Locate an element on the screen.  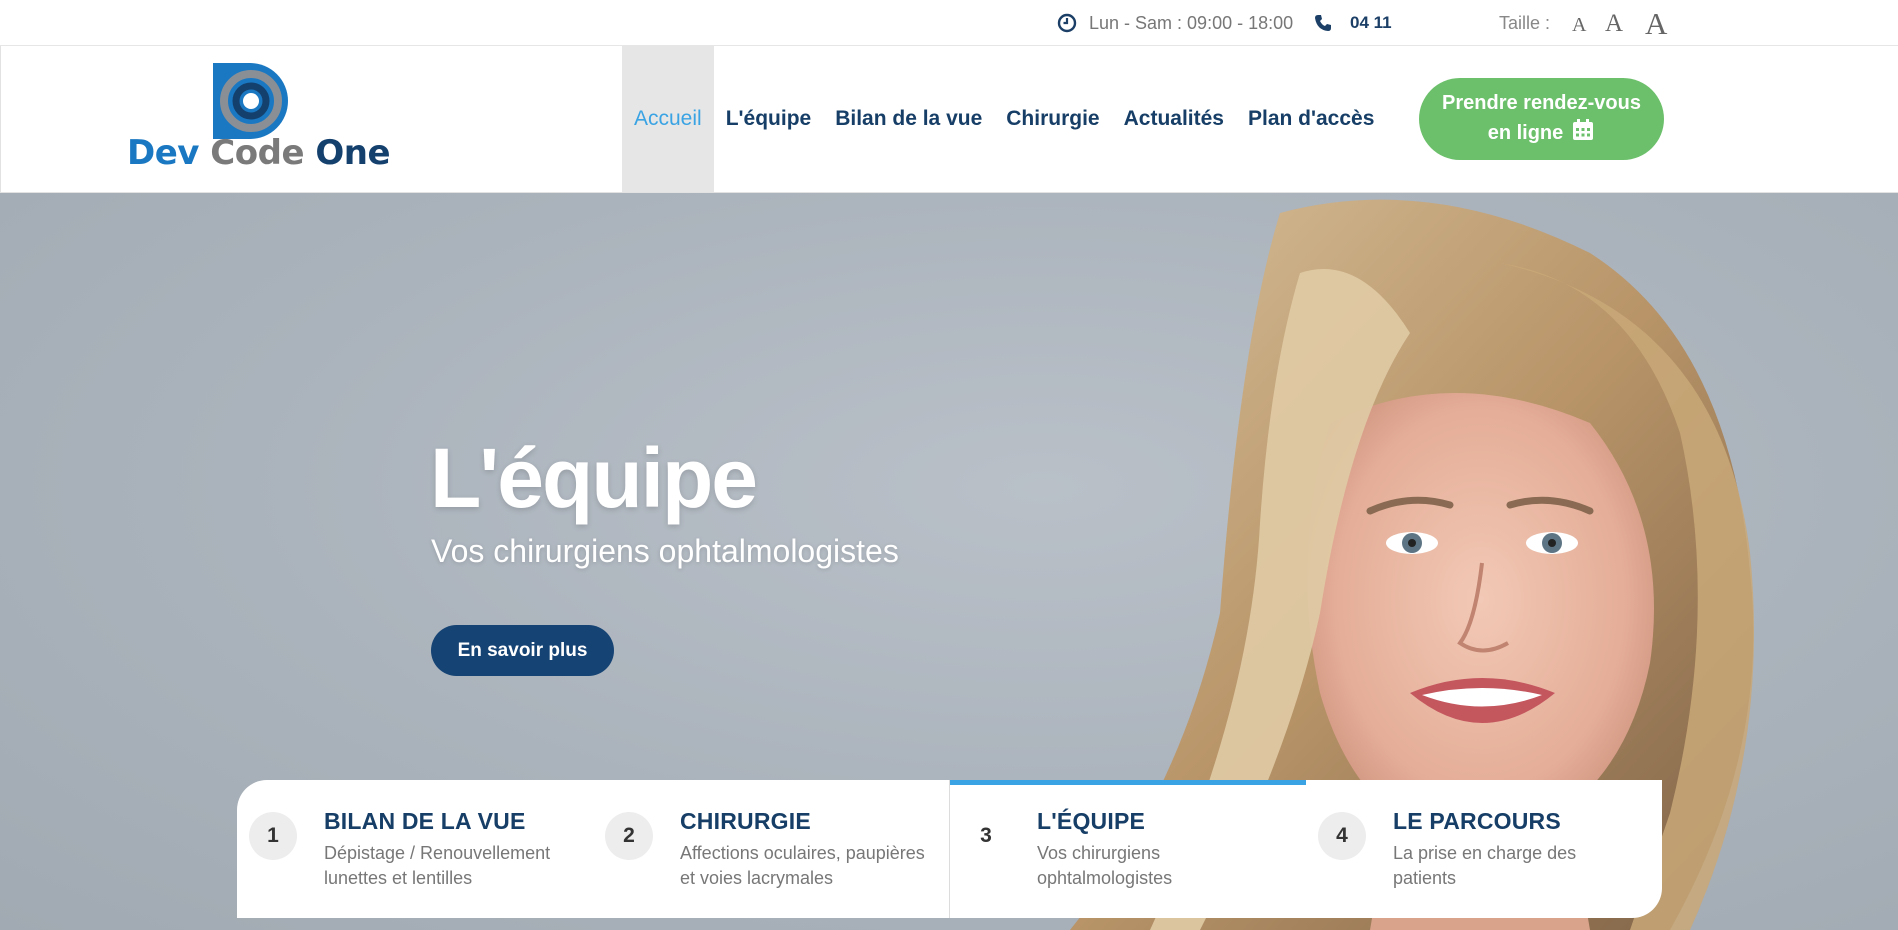
nav-item-actualites: Actualités is located at coordinates (1174, 119).